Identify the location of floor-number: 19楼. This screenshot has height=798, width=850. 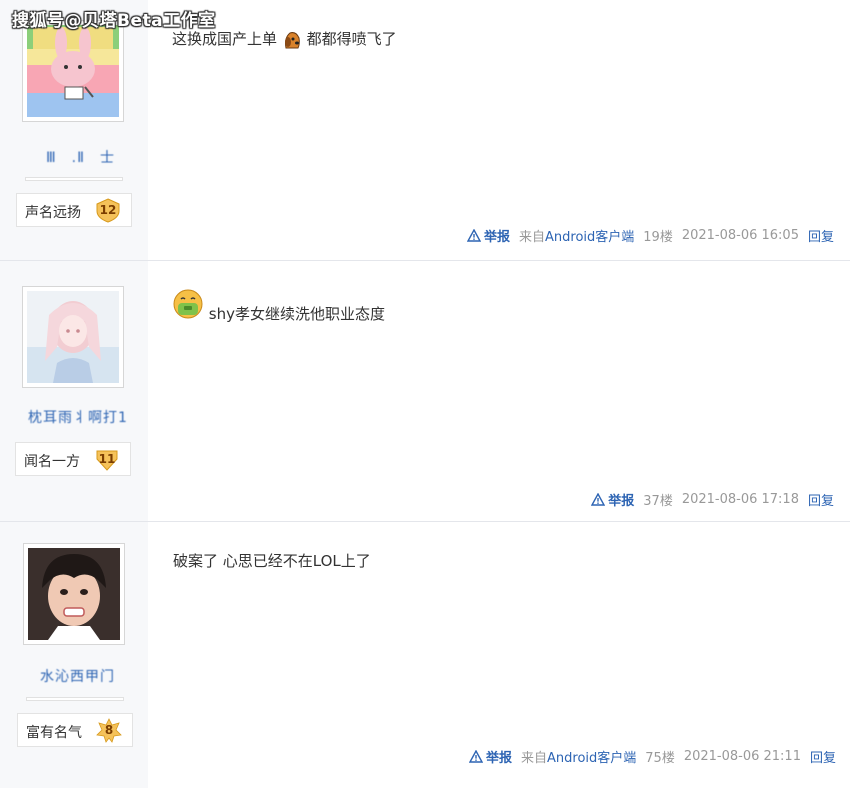
(658, 237).